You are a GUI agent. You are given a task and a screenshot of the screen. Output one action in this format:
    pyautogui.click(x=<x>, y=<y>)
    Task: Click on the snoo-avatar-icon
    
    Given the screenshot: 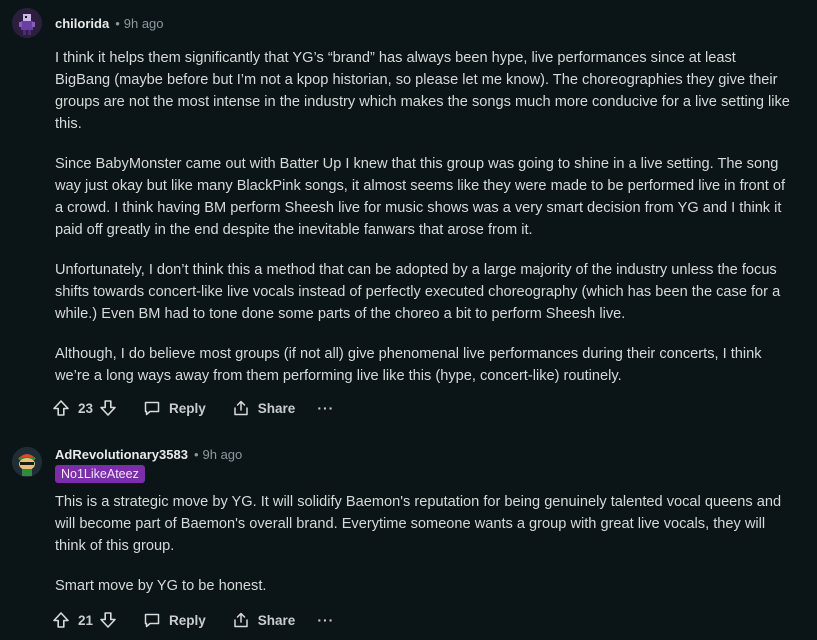 What is the action you would take?
    pyautogui.click(x=27, y=462)
    